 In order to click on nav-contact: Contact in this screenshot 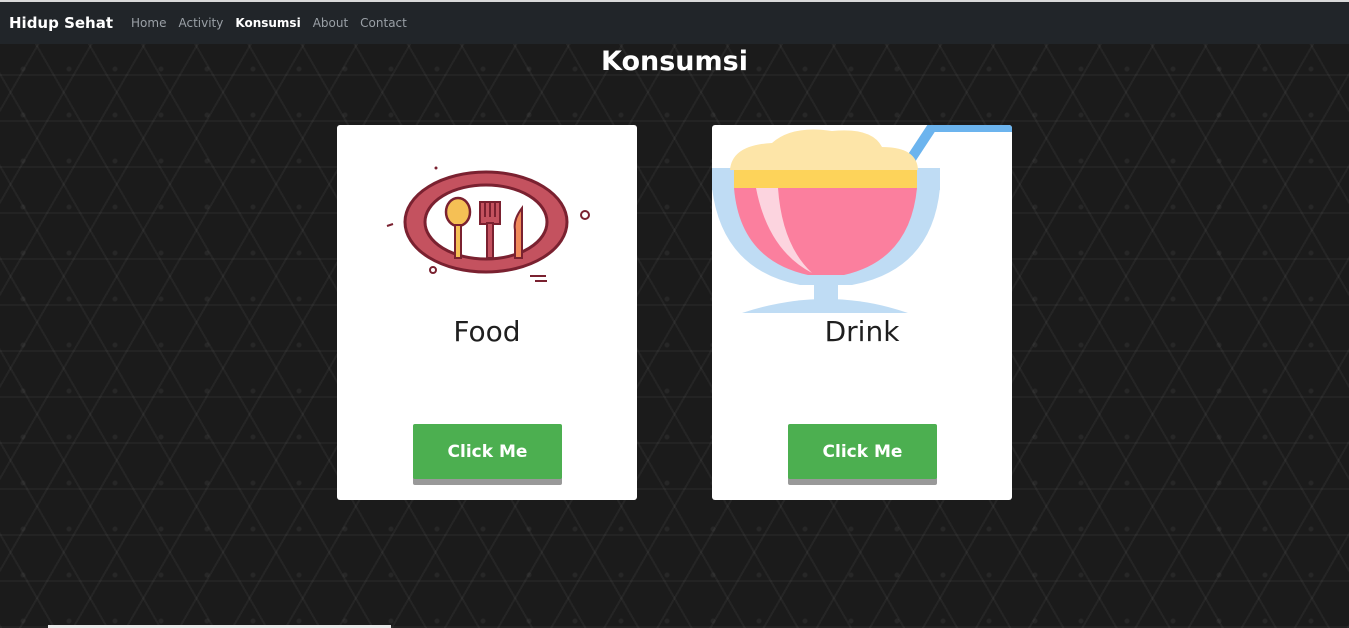, I will do `click(383, 23)`.